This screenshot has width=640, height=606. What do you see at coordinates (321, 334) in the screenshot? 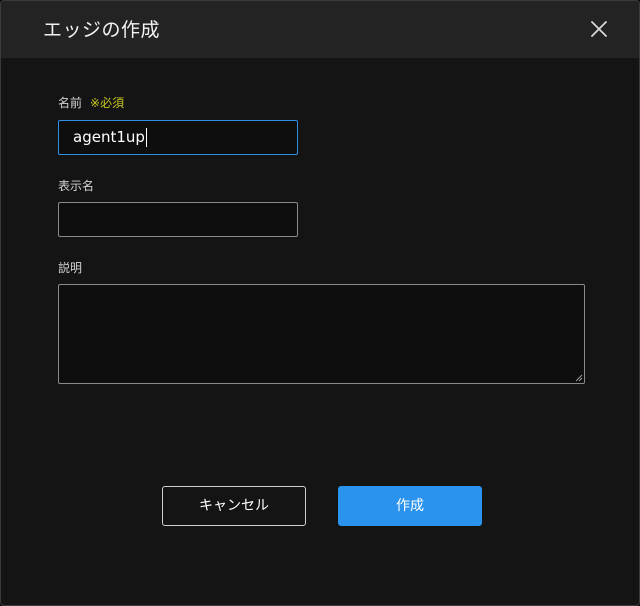
I see `description-textarea` at bounding box center [321, 334].